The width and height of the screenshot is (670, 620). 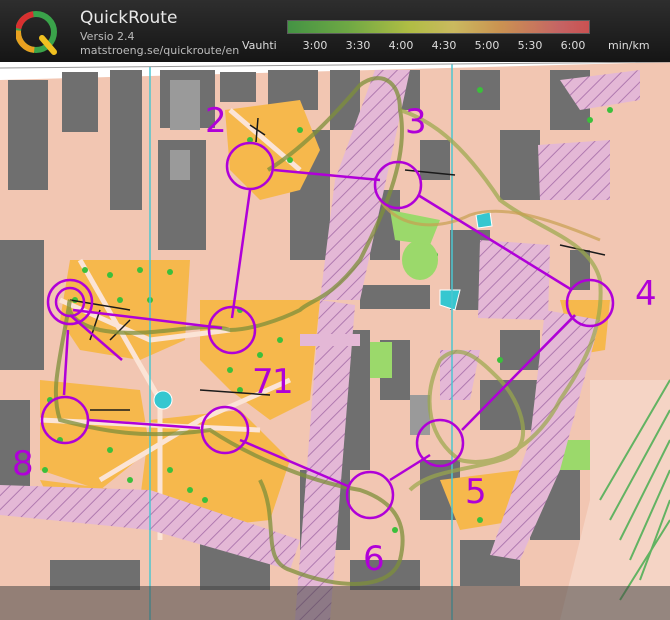 What do you see at coordinates (335, 603) in the screenshot?
I see `bottom-toolbar-shade` at bounding box center [335, 603].